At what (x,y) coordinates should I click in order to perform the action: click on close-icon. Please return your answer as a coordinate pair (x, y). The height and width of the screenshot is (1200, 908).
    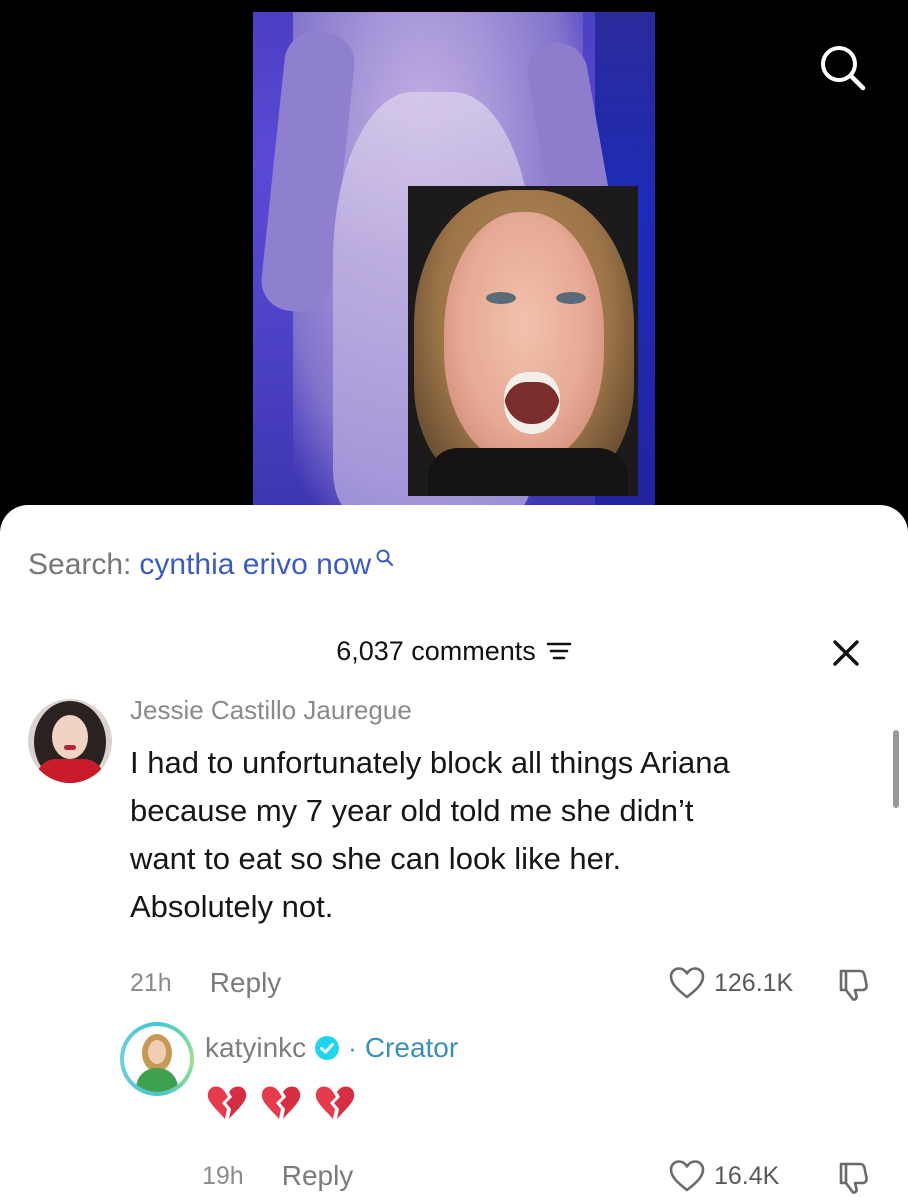
    Looking at the image, I should click on (846, 653).